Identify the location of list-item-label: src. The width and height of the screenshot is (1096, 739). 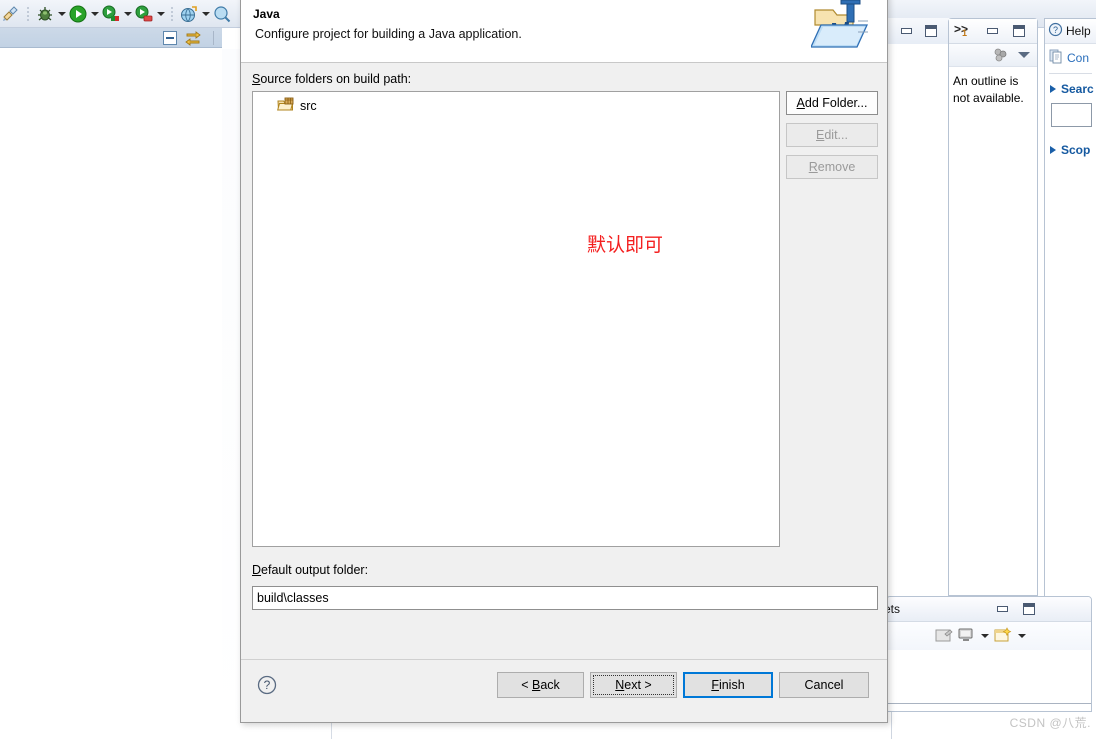
(308, 106).